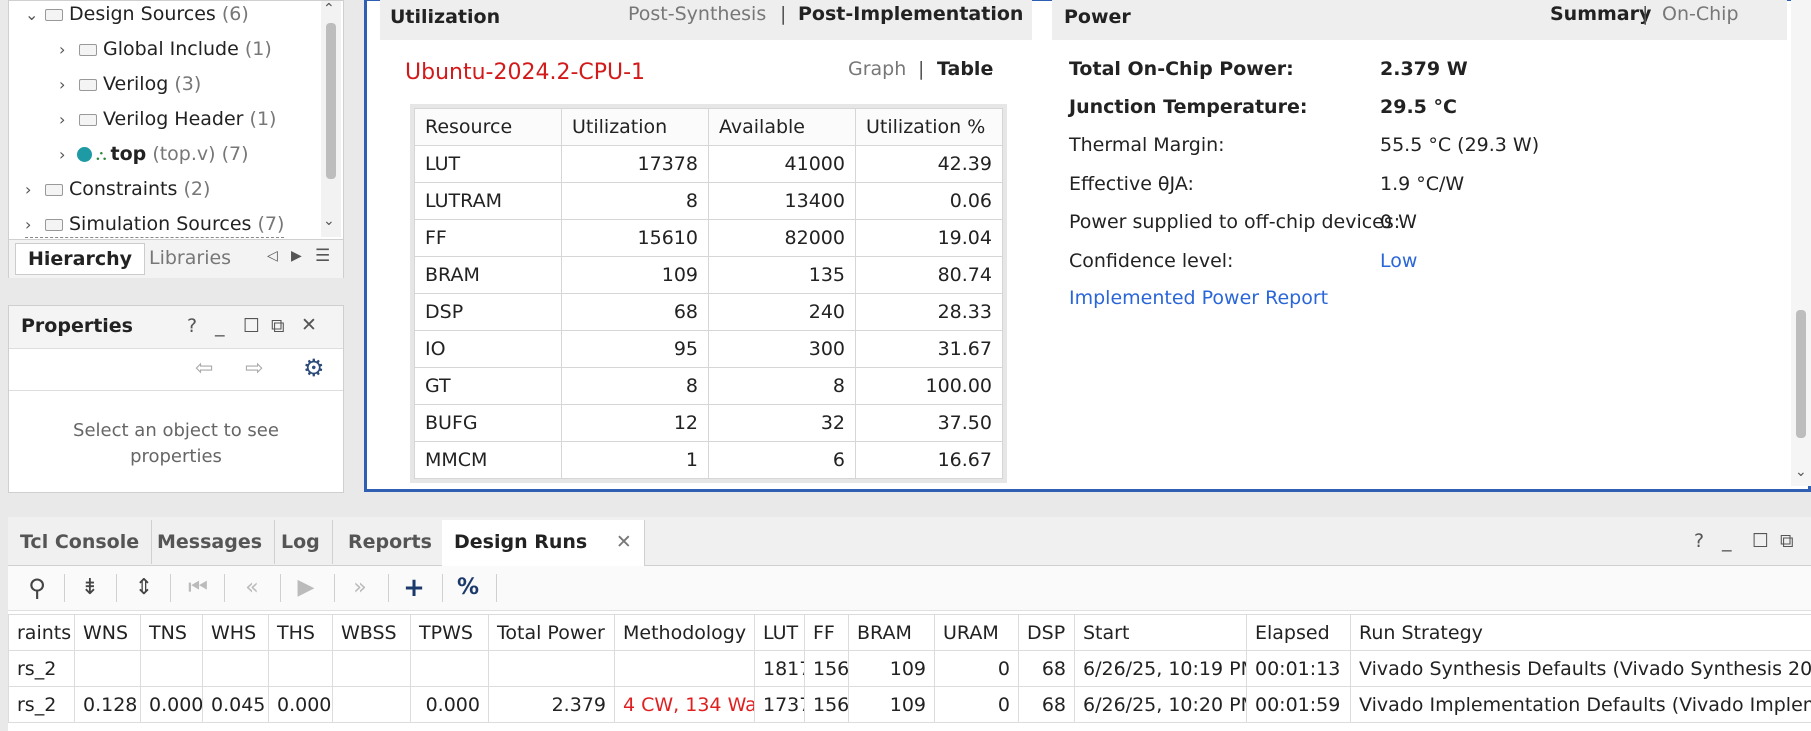  What do you see at coordinates (84, 154) in the screenshot?
I see `top-module-dot-icon` at bounding box center [84, 154].